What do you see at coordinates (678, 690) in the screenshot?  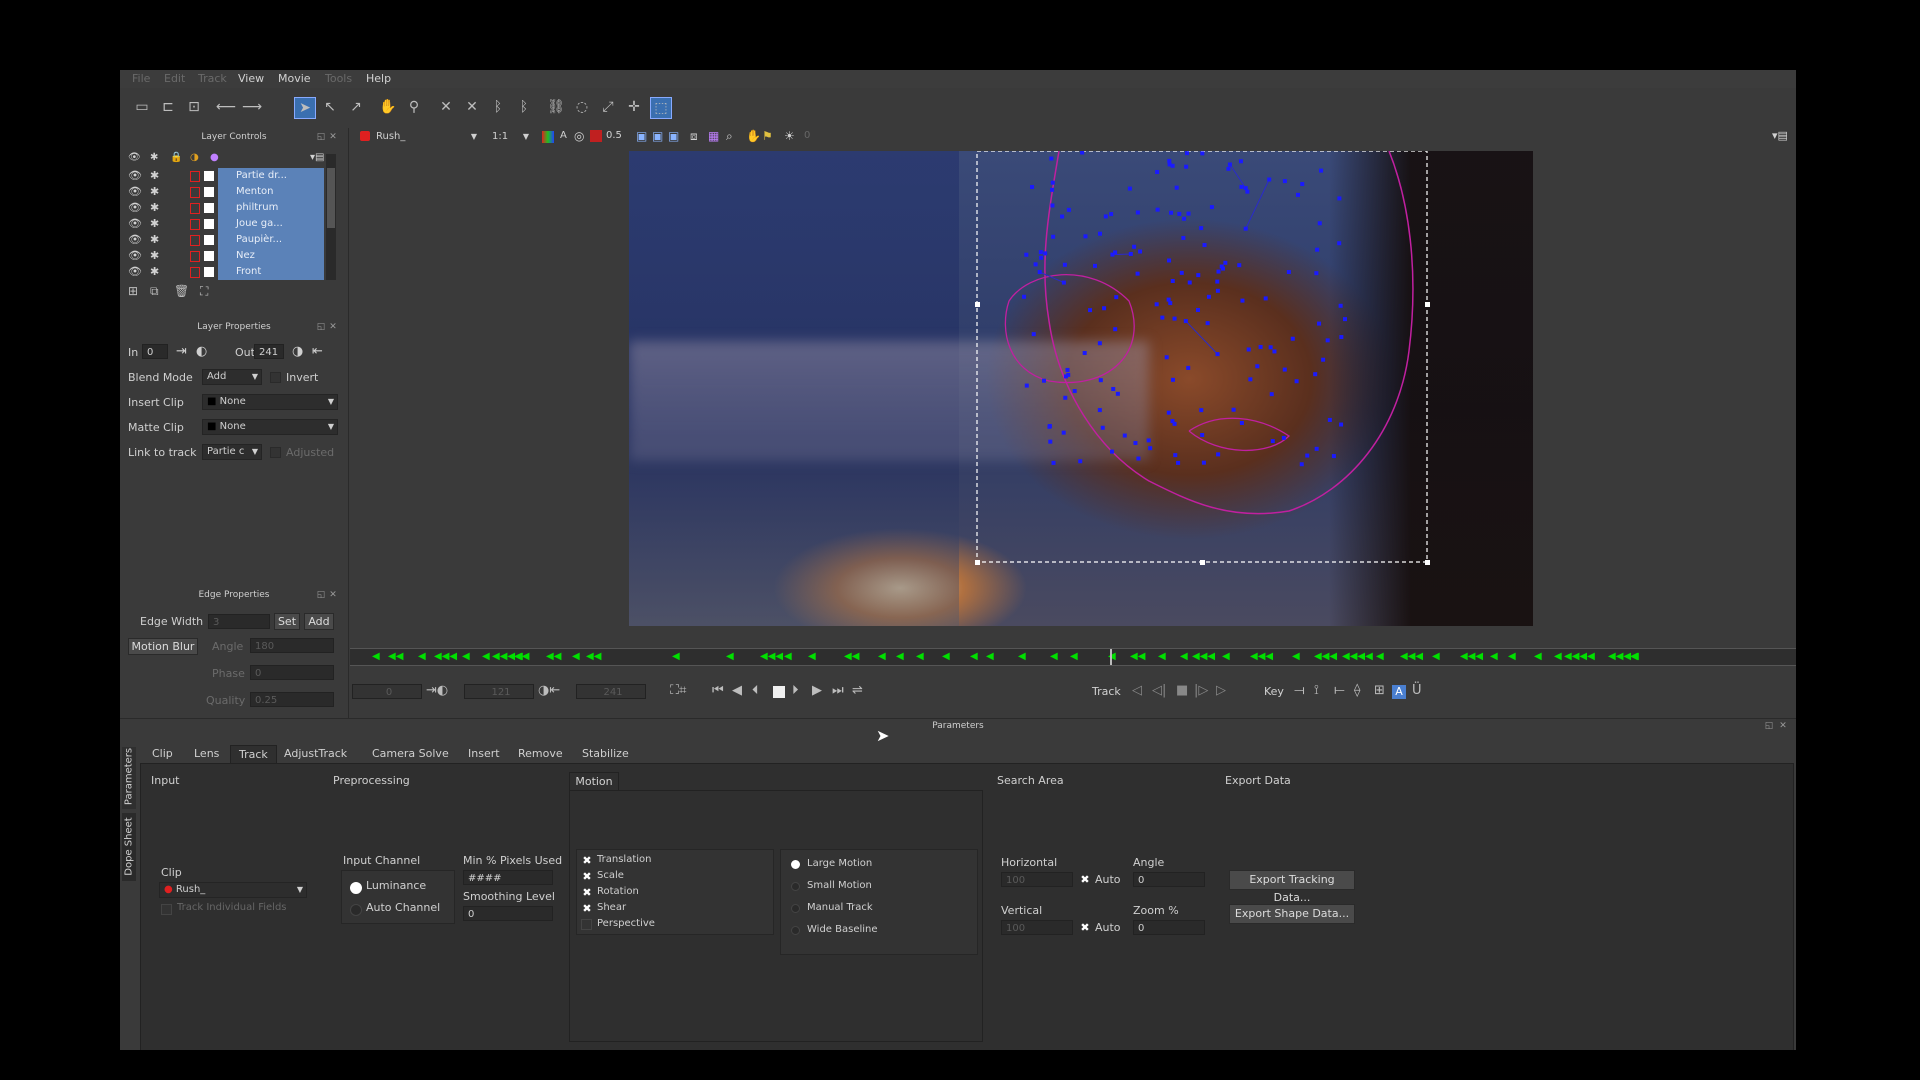 I see `frame-range-icon: ⛶⌗` at bounding box center [678, 690].